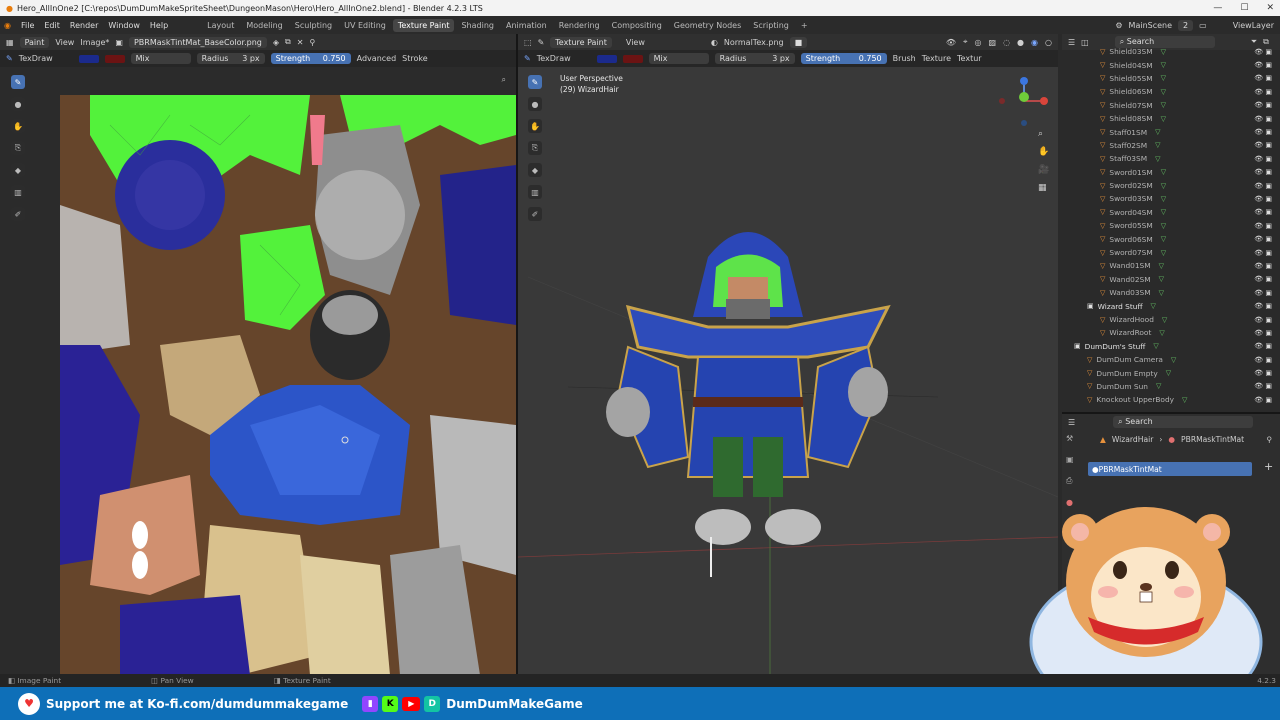  Describe the element at coordinates (1173, 158) in the screenshot. I see `outliner-item: ▽ Staff03SM ▽ 👁 ▣` at that location.